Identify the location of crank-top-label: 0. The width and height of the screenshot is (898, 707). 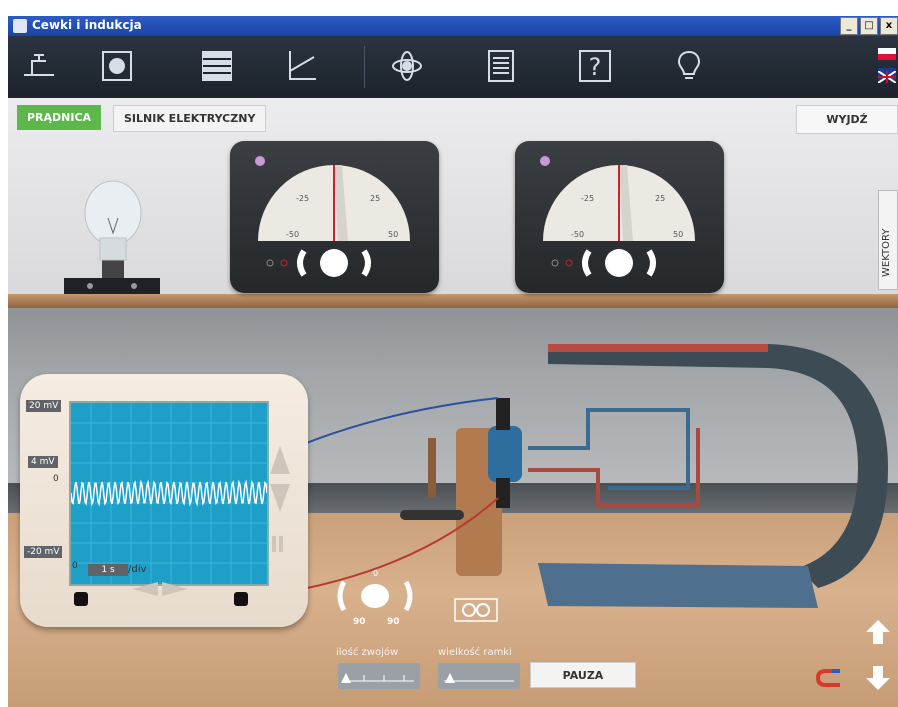
(375, 573).